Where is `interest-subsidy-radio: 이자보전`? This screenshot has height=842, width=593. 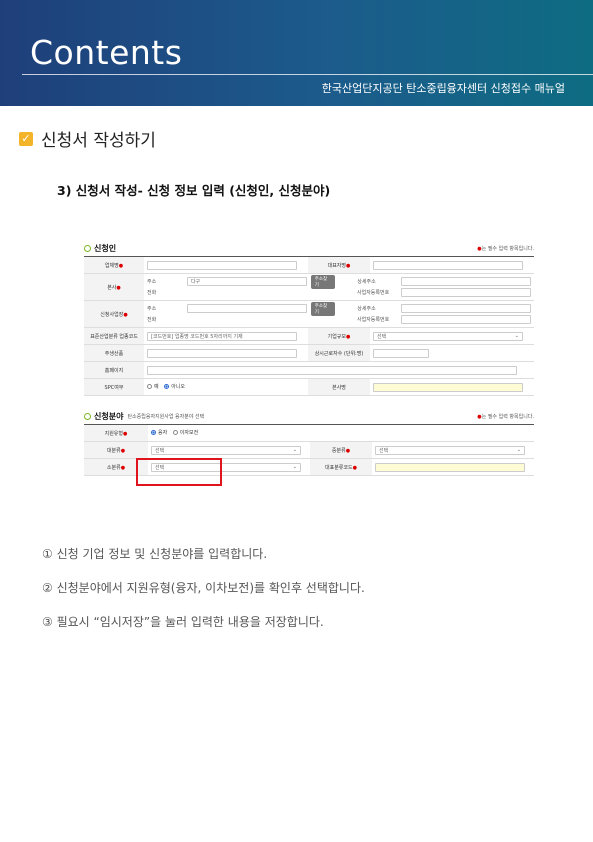
interest-subsidy-radio: 이자보전 is located at coordinates (185, 432).